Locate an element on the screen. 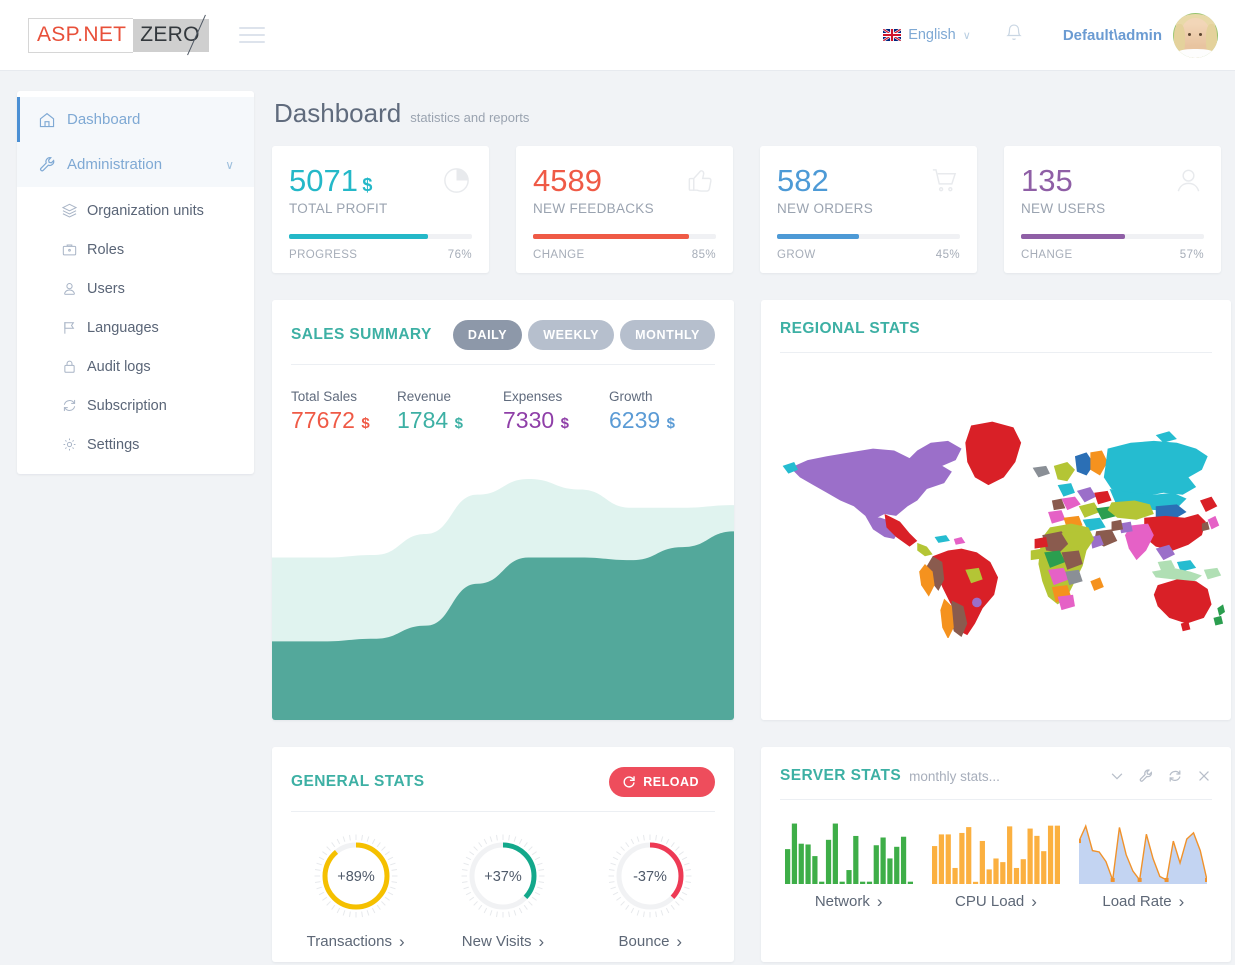  sidebar-item-subscription: Subscription is located at coordinates (135, 405).